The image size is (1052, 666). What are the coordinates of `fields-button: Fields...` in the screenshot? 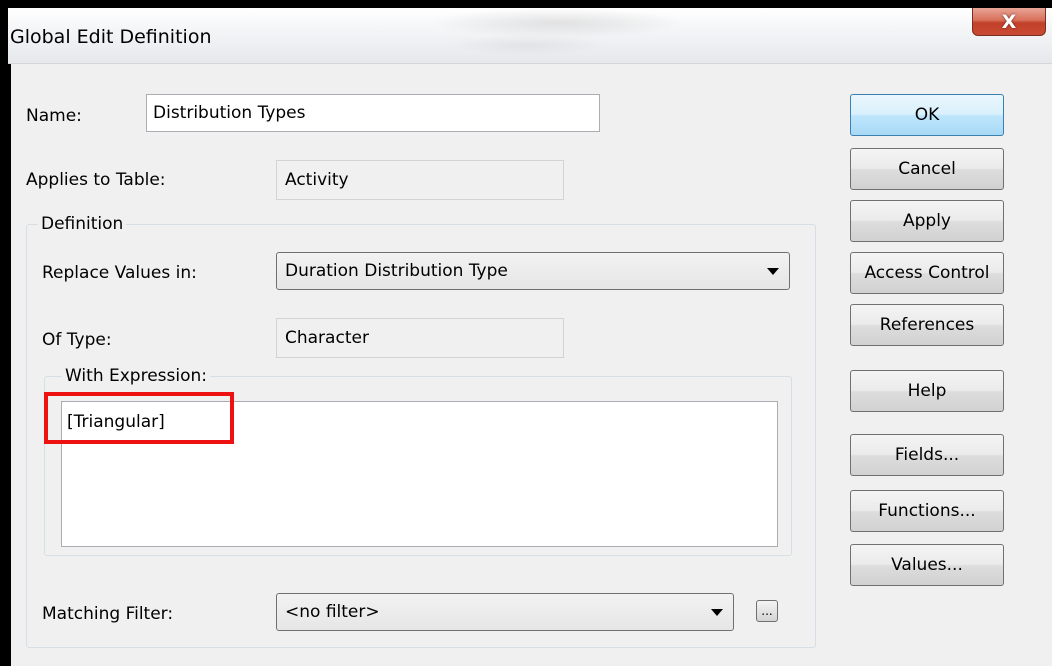 It's located at (927, 455).